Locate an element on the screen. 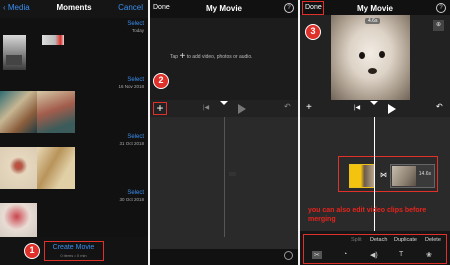 The image size is (450, 265). dog-nose is located at coordinates (372, 71).